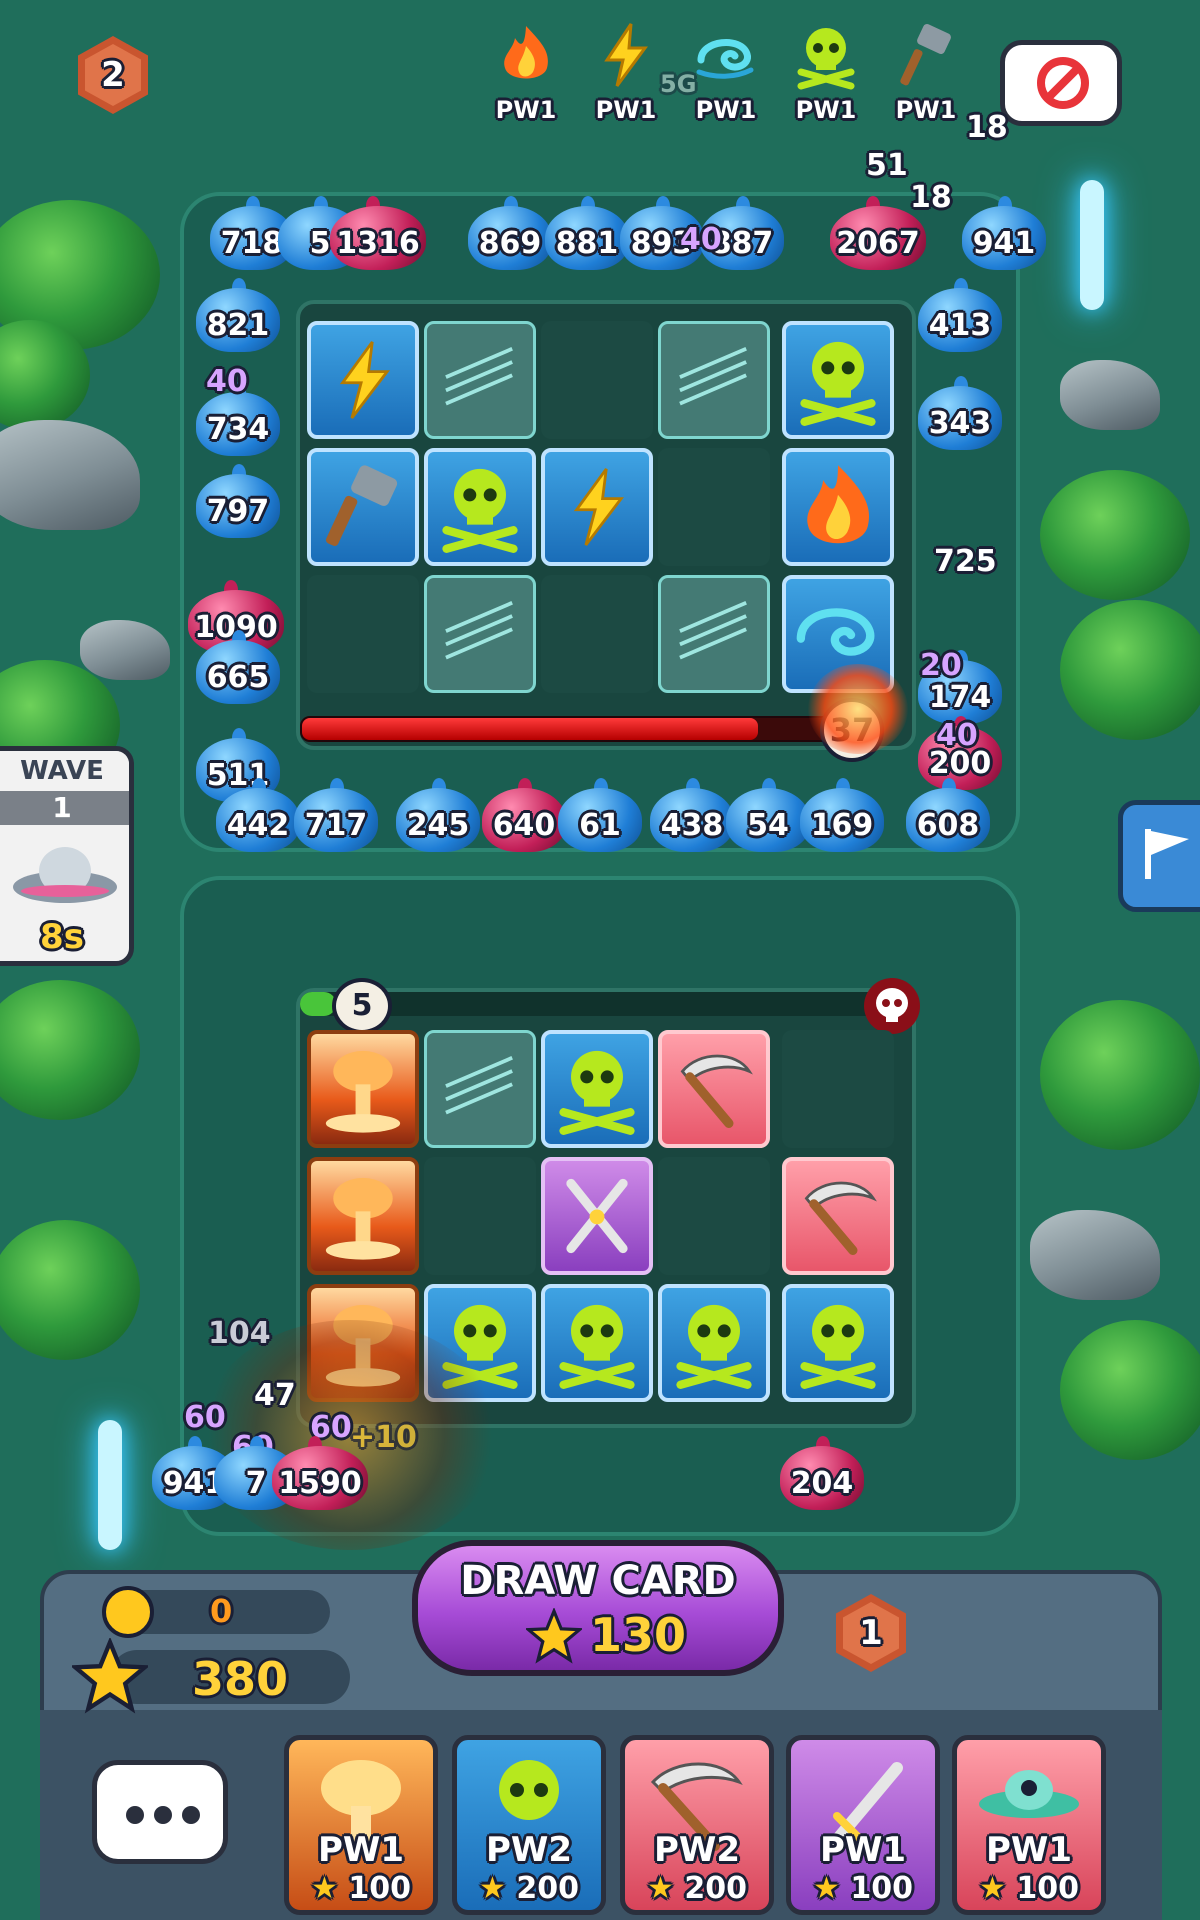  Describe the element at coordinates (1159, 856) in the screenshot. I see `flag-button` at that location.